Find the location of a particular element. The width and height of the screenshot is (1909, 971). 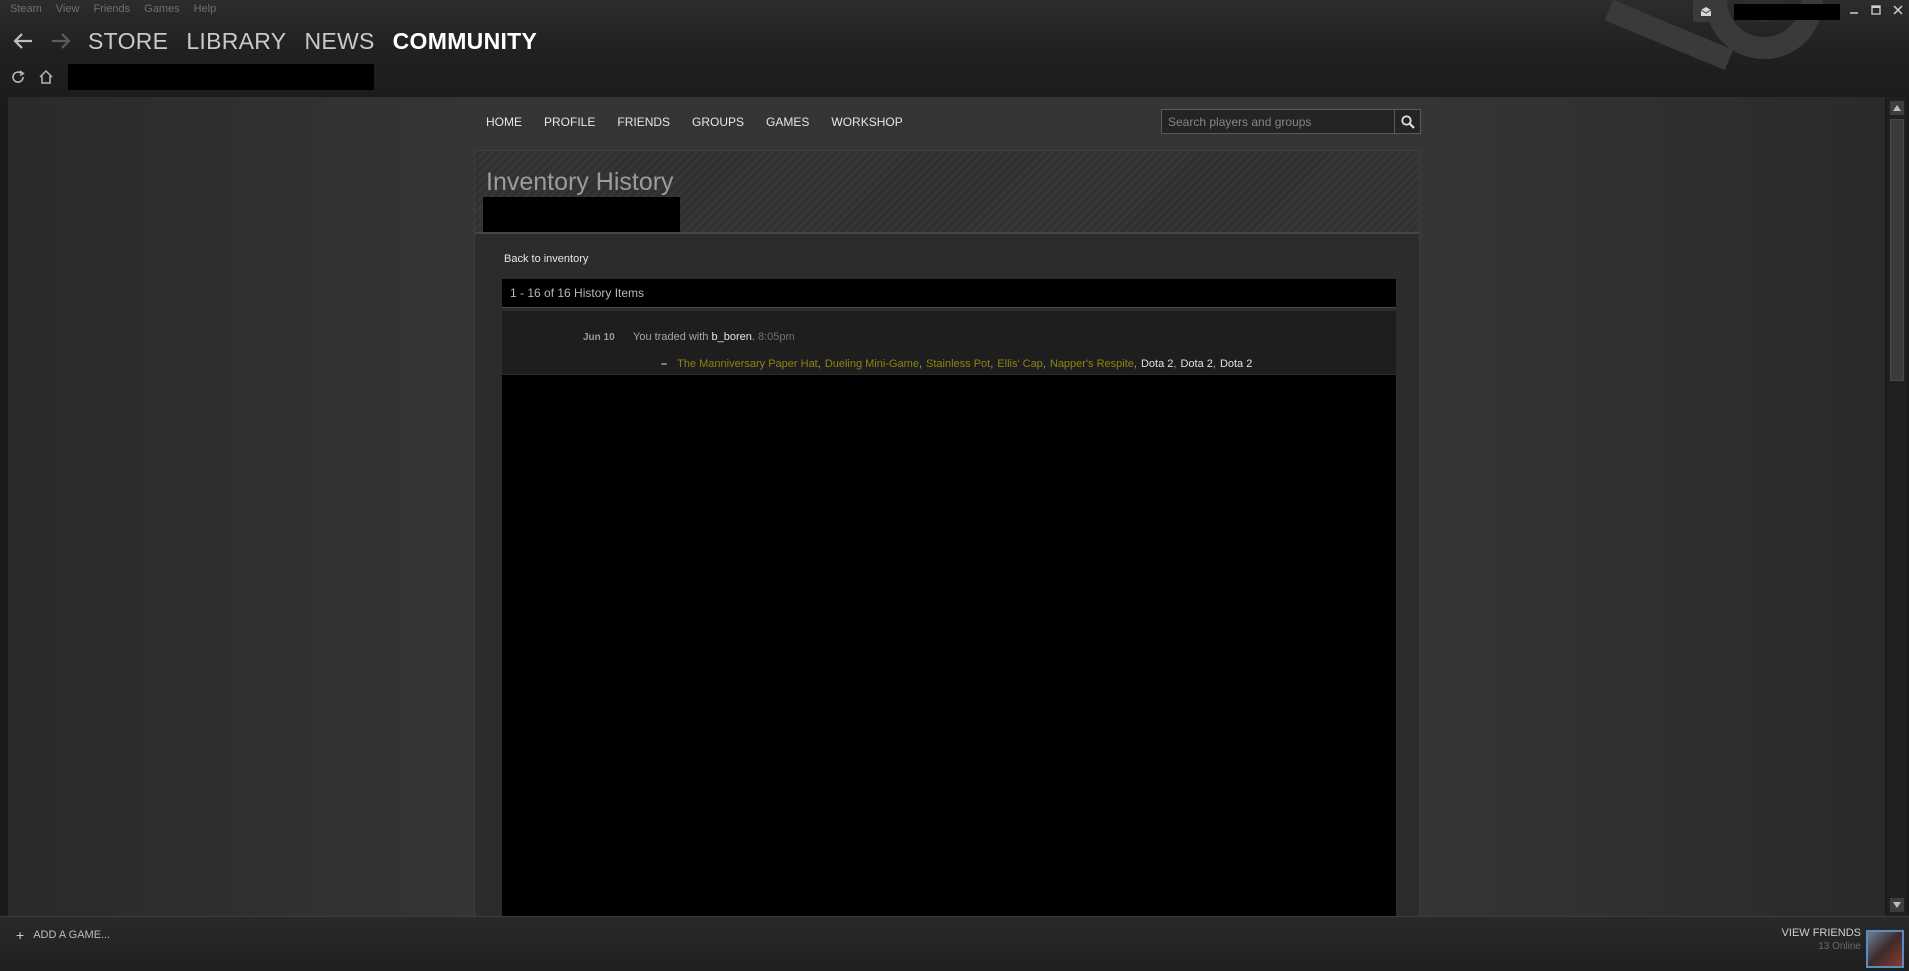

window-controls is located at coordinates (1876, 10).